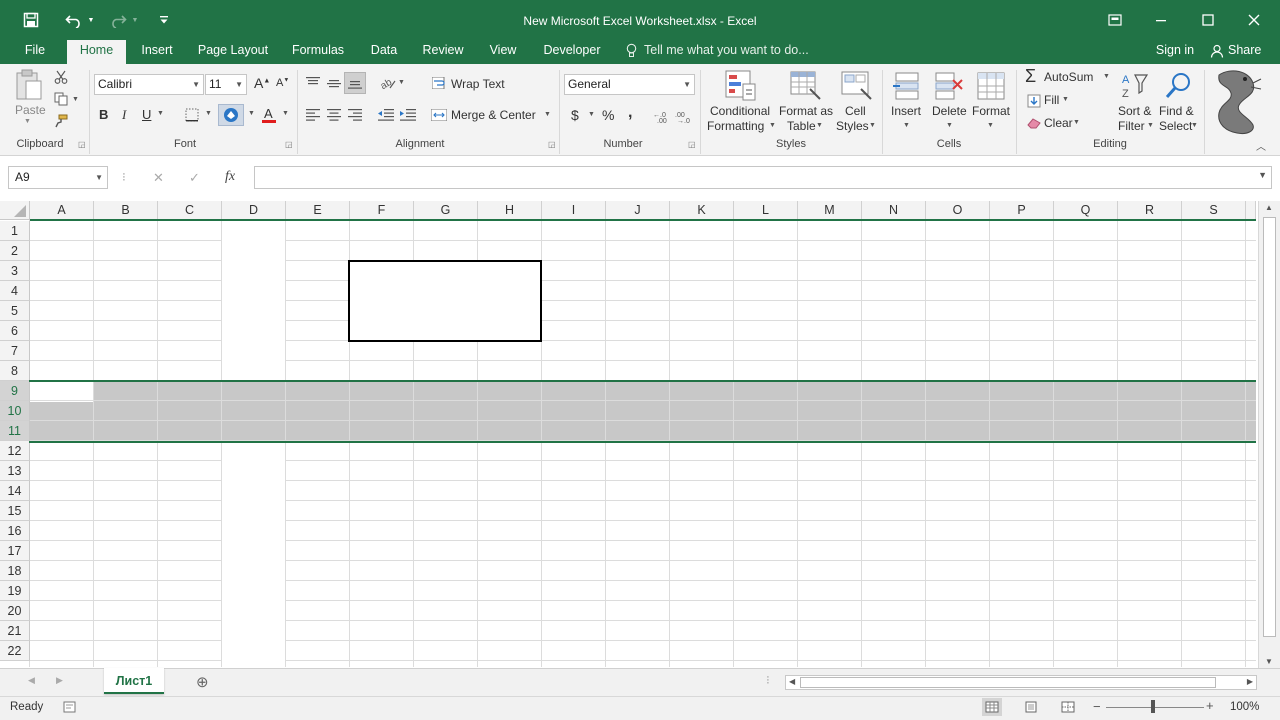 The image size is (1280, 720). I want to click on find-select-dropdown-icon: ▼, so click(1194, 125).